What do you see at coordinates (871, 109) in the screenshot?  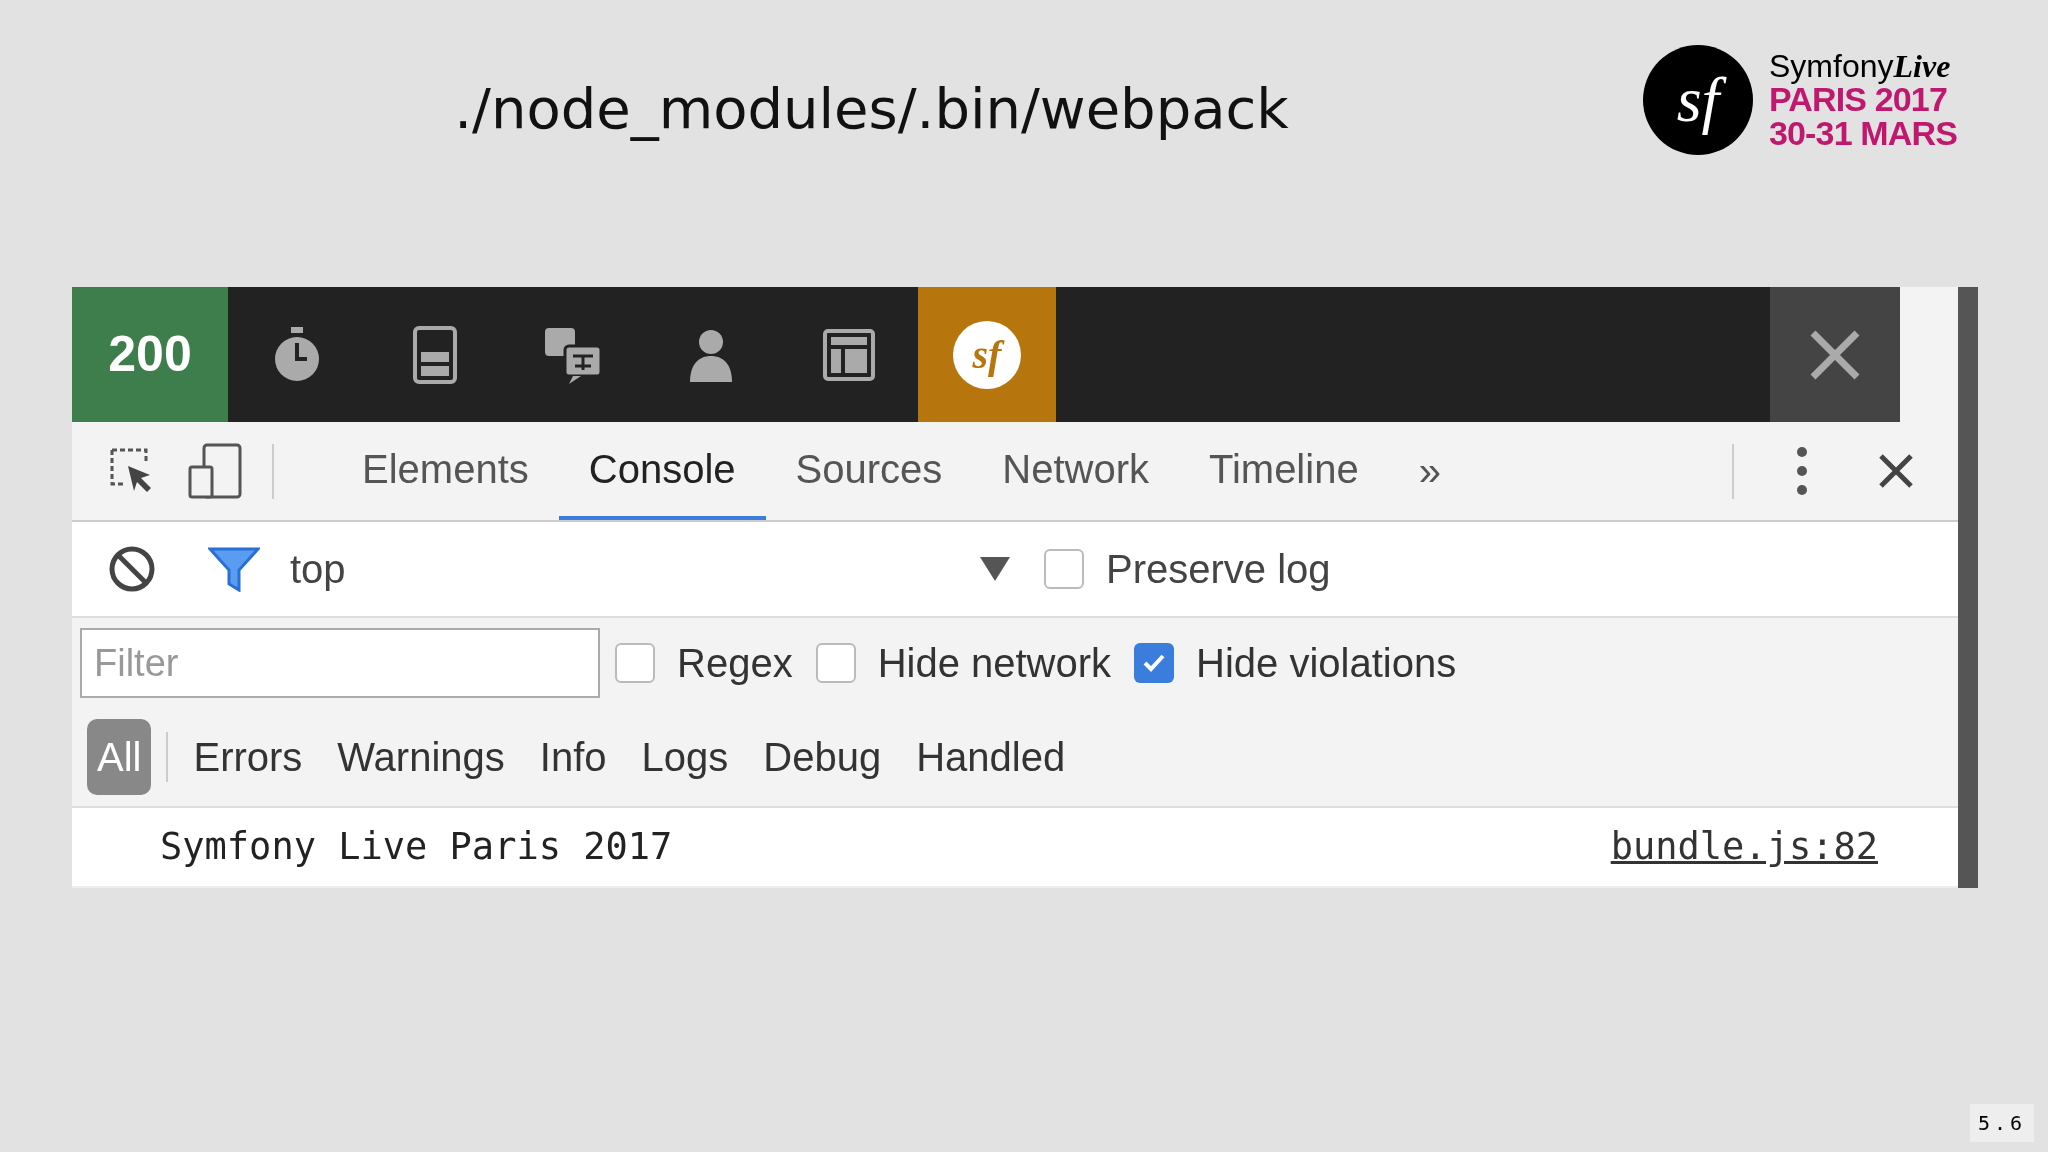 I see `slide-title: ./node_modules/.bin/webpack` at bounding box center [871, 109].